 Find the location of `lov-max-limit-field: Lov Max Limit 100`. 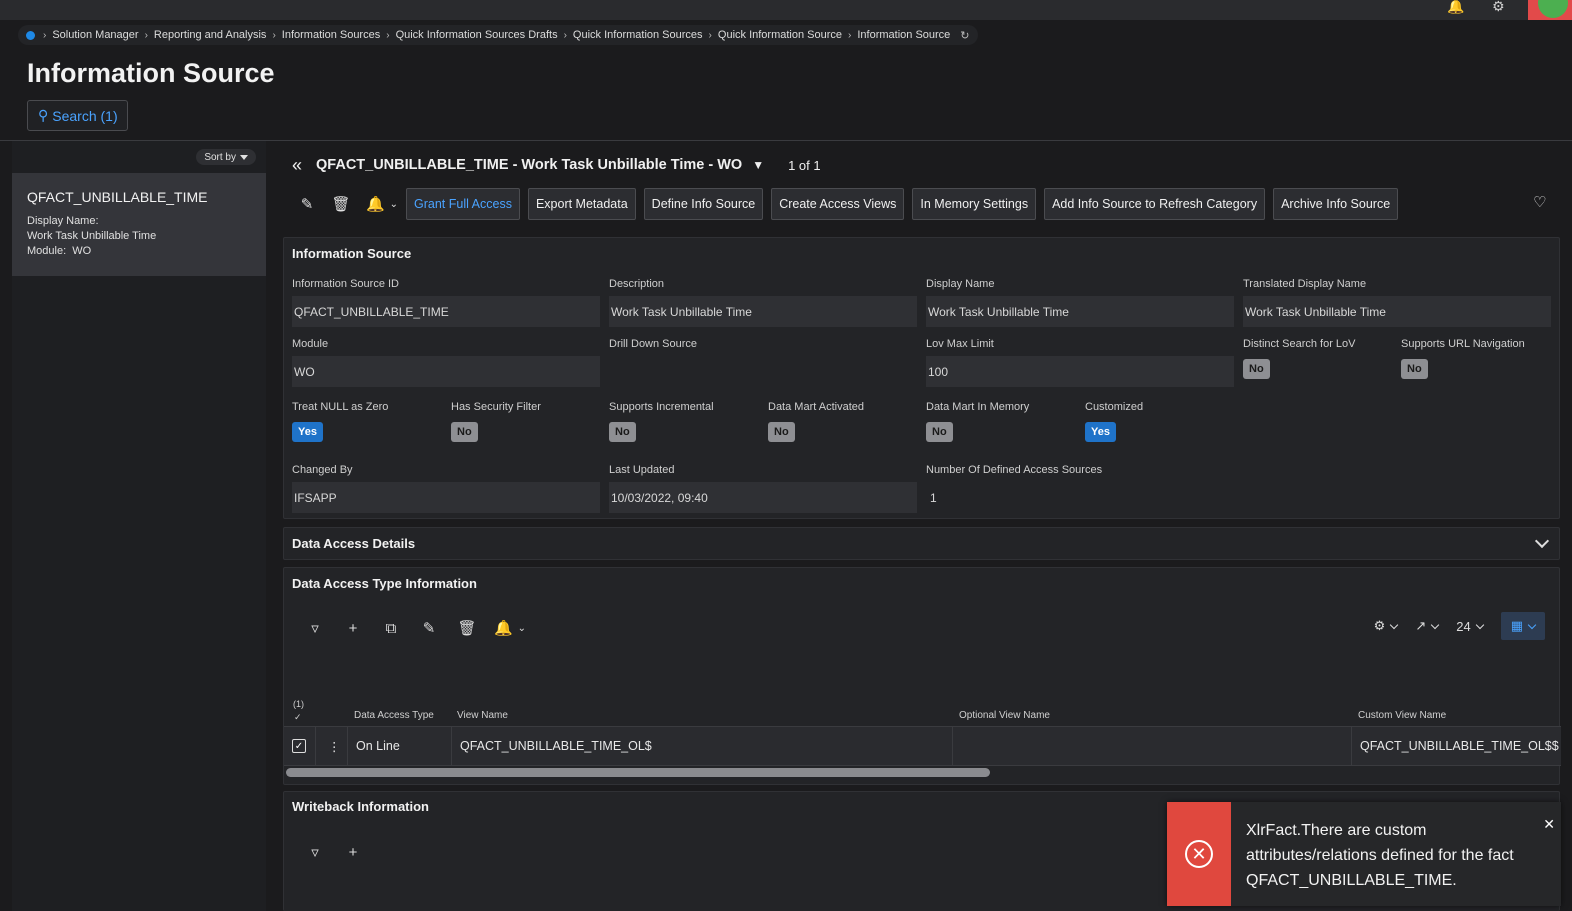

lov-max-limit-field: Lov Max Limit 100 is located at coordinates (1080, 362).